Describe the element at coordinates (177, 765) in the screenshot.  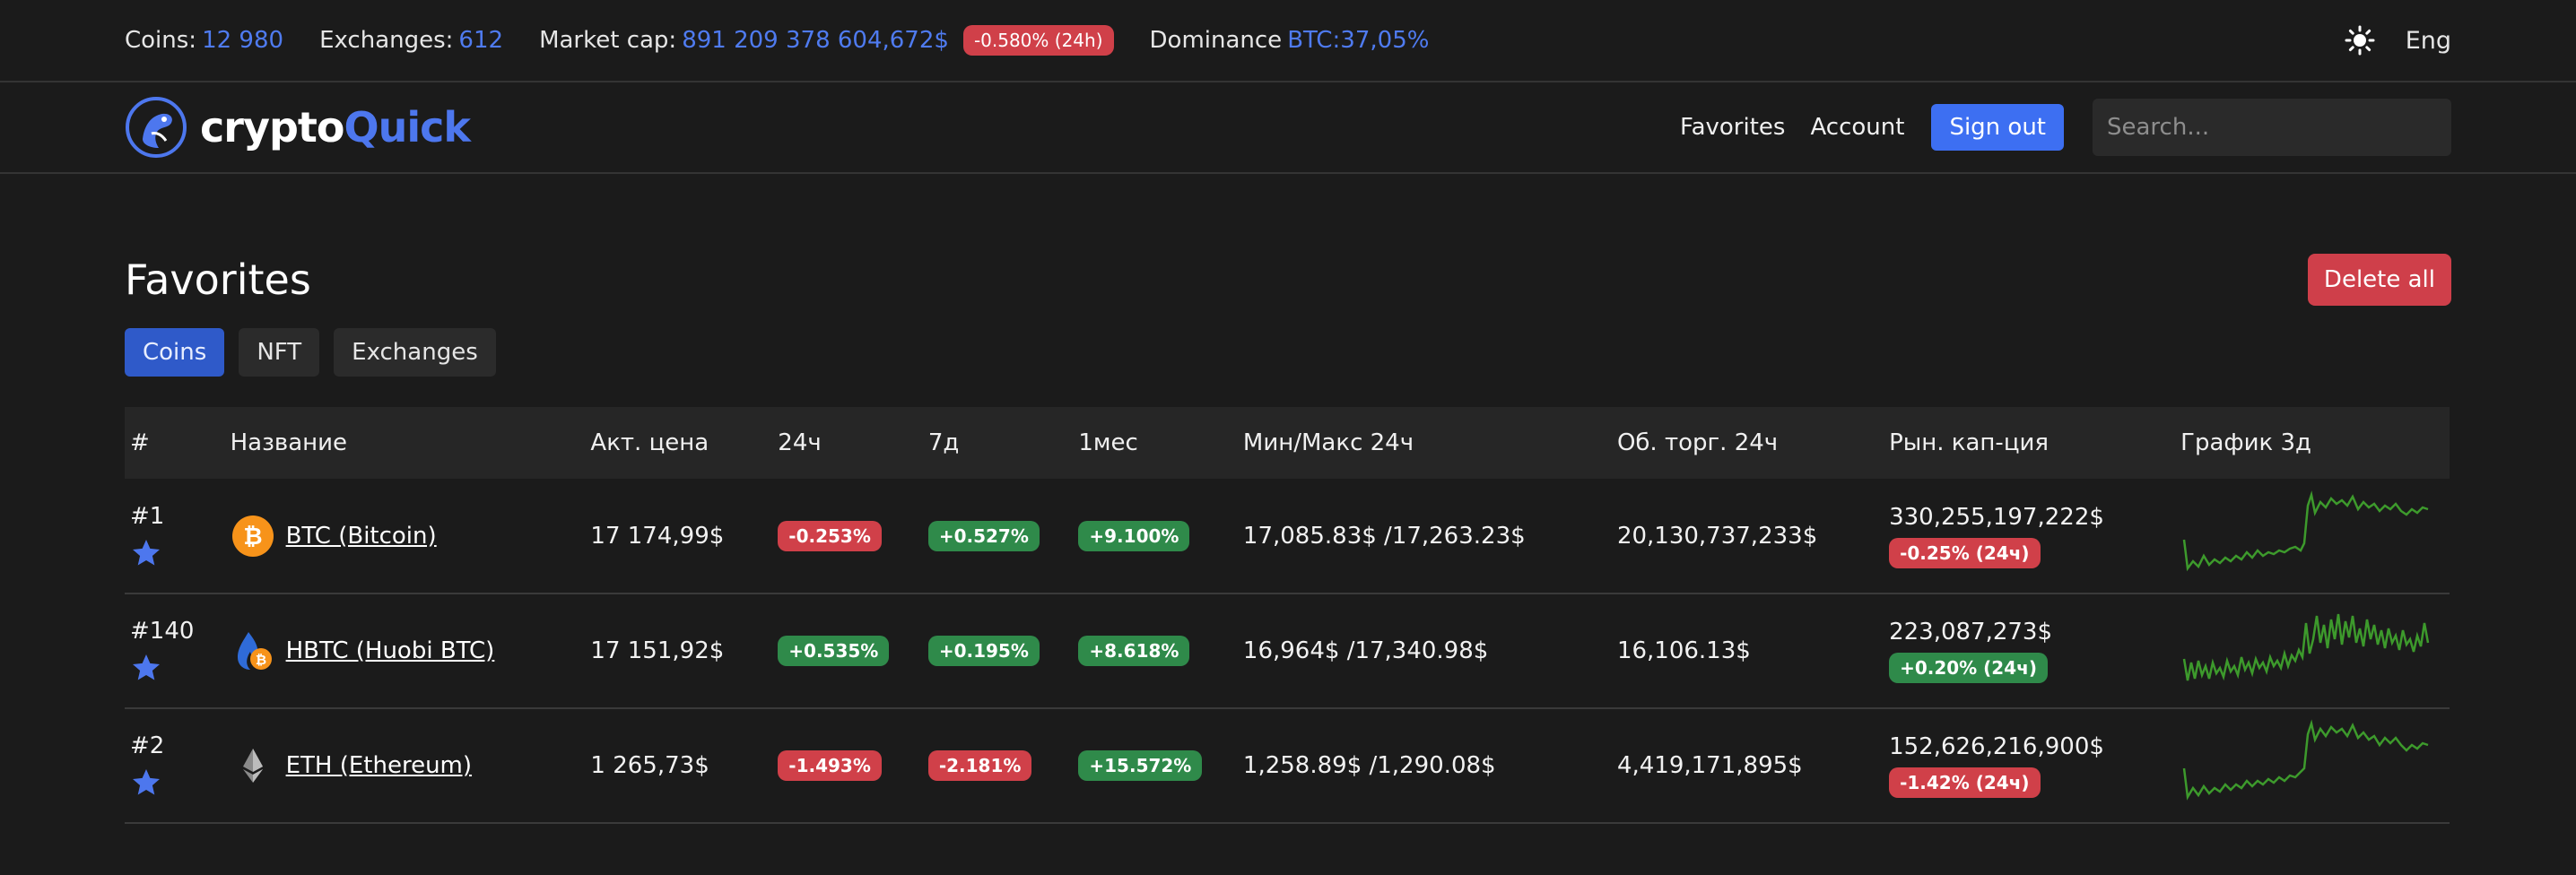
I see `rank-cell: #2` at that location.